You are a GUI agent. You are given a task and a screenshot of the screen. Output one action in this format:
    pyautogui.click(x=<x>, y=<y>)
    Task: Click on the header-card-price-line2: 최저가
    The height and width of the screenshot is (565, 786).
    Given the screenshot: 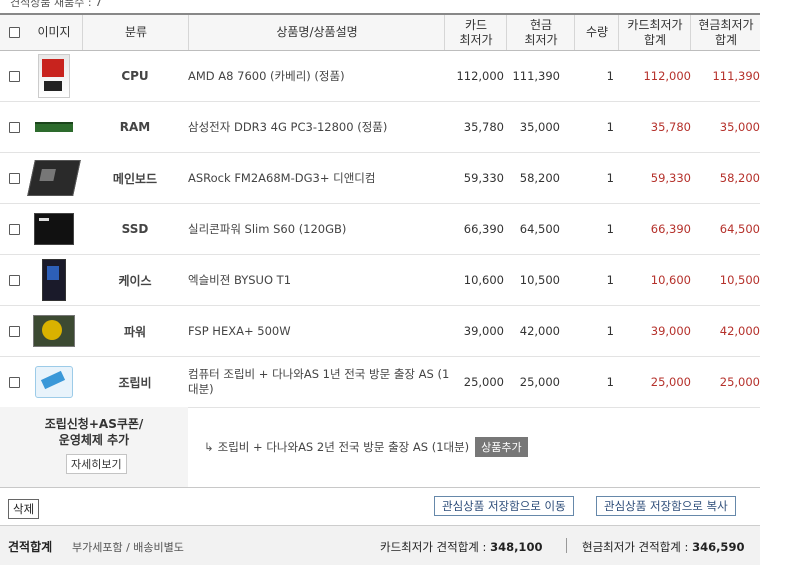 What is the action you would take?
    pyautogui.click(x=476, y=39)
    